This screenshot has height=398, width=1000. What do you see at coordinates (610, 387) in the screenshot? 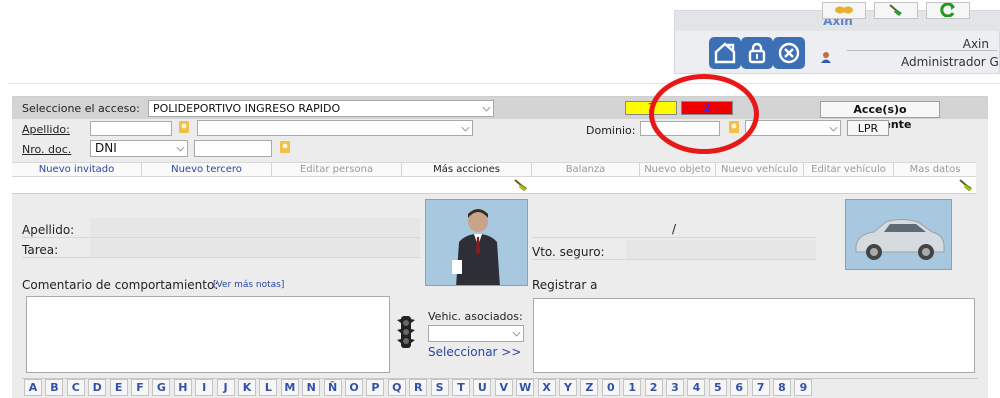
I see `alphabet-key: 0` at bounding box center [610, 387].